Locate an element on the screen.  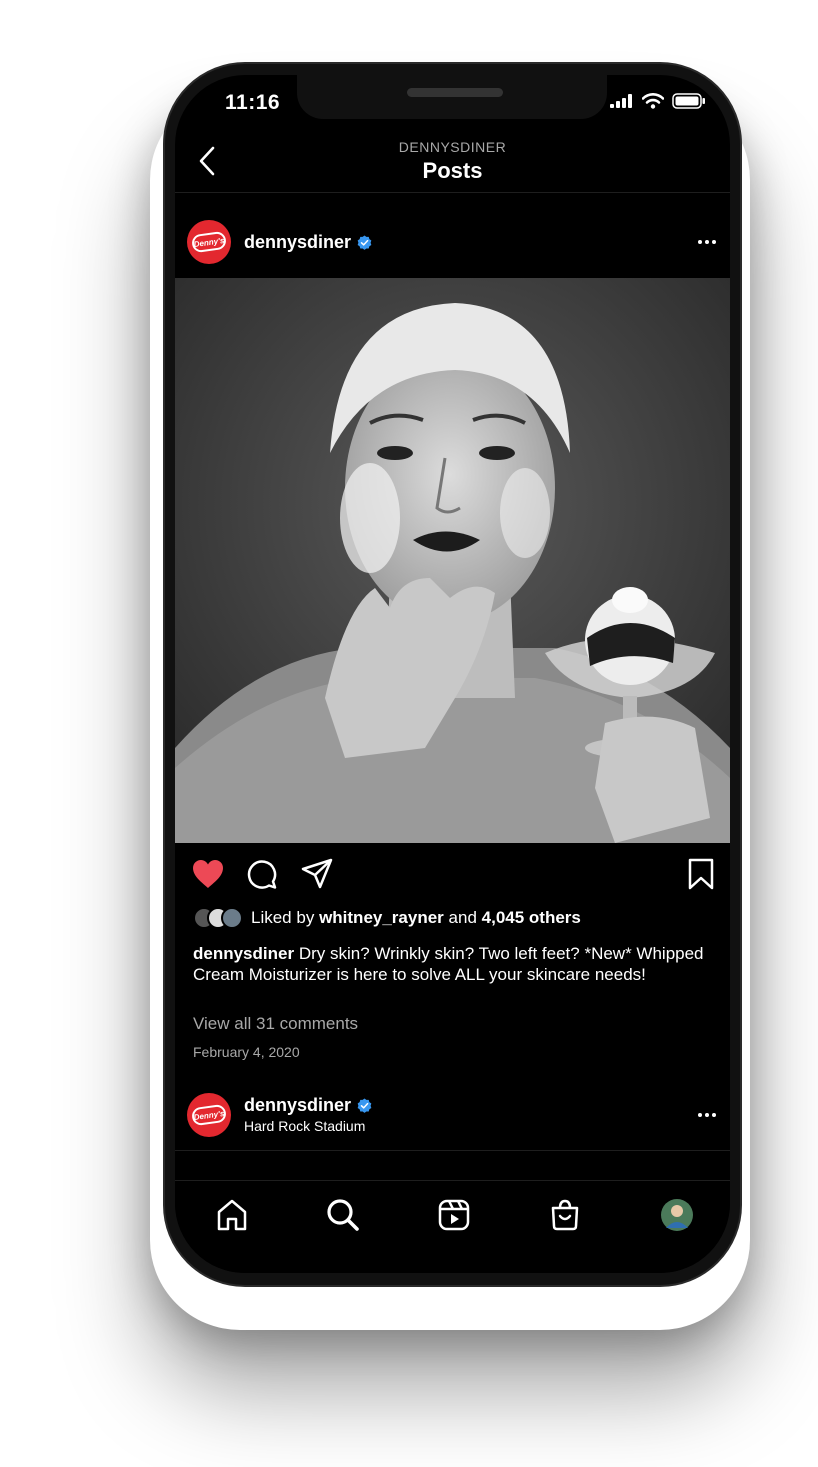
status-time: 11:16 is located at coordinates (253, 102).